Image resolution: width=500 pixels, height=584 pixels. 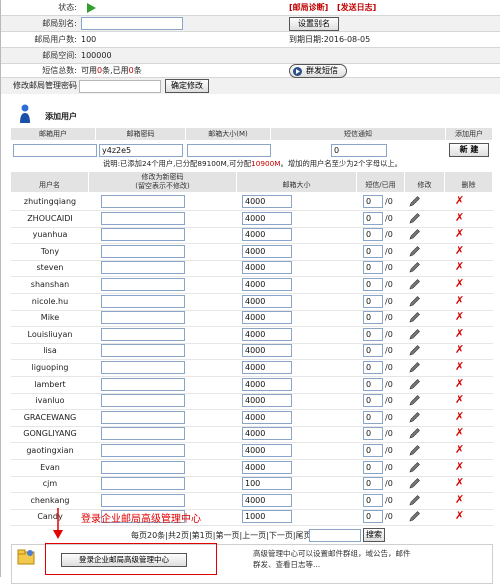 What do you see at coordinates (374, 535) in the screenshot?
I see `search-button: 搜索` at bounding box center [374, 535].